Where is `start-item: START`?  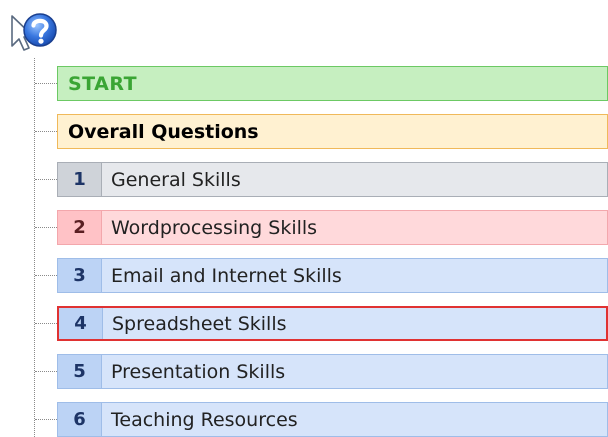
start-item: START is located at coordinates (332, 83).